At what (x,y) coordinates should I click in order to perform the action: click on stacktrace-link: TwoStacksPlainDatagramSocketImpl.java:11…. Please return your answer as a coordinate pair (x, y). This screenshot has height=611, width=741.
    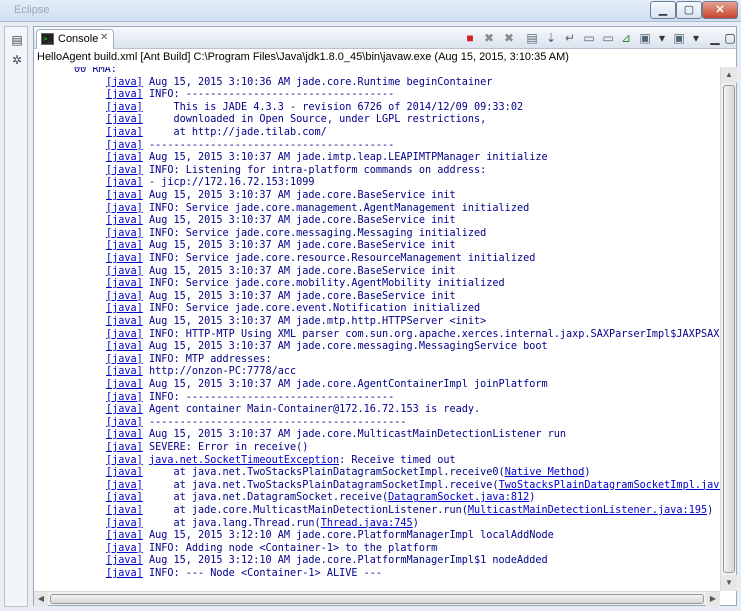
    Looking at the image, I should click on (609, 485).